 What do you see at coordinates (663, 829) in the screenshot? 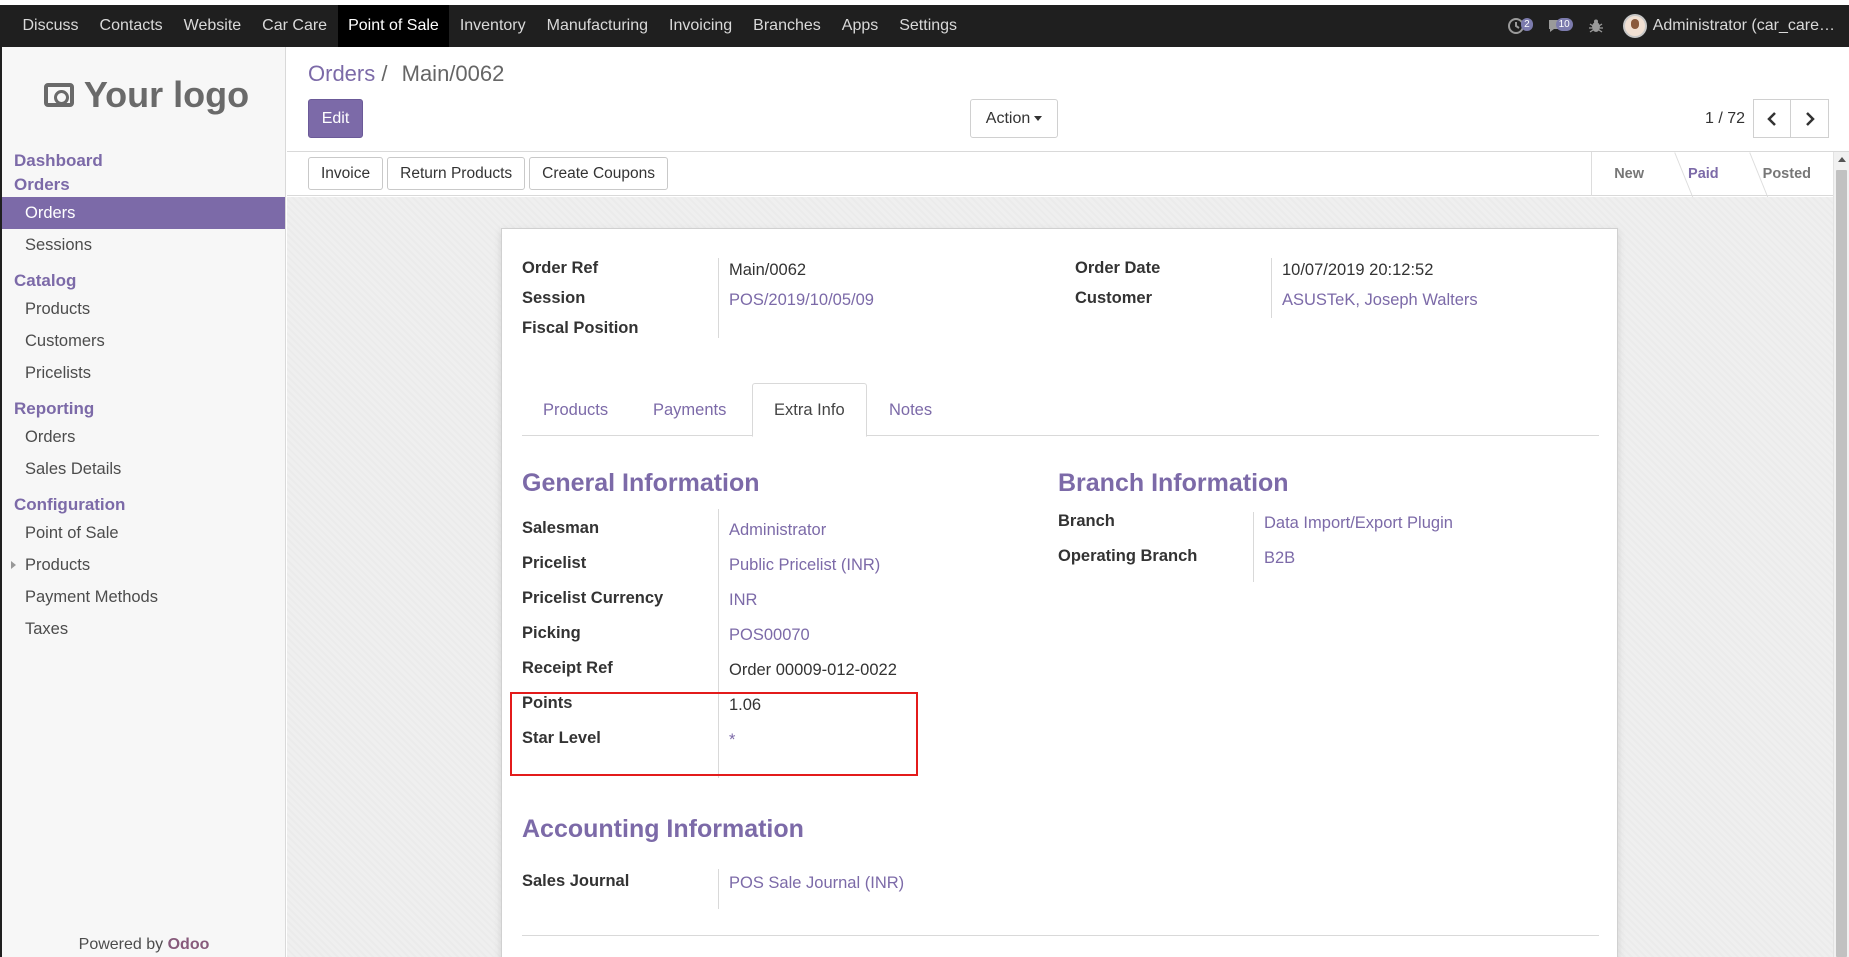
I see `accounting-information-title: Accounting Information` at bounding box center [663, 829].